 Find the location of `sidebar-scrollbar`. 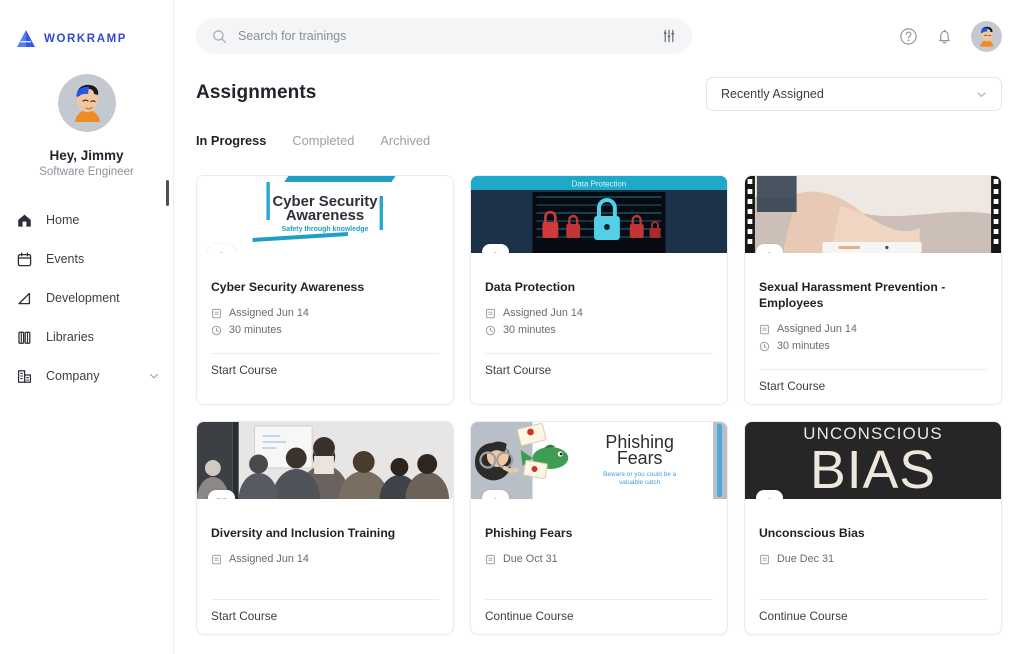

sidebar-scrollbar is located at coordinates (167, 193).